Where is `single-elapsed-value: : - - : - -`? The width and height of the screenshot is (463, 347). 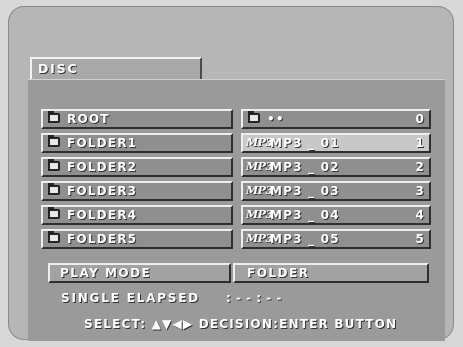 single-elapsed-value: : - - : - - is located at coordinates (254, 298).